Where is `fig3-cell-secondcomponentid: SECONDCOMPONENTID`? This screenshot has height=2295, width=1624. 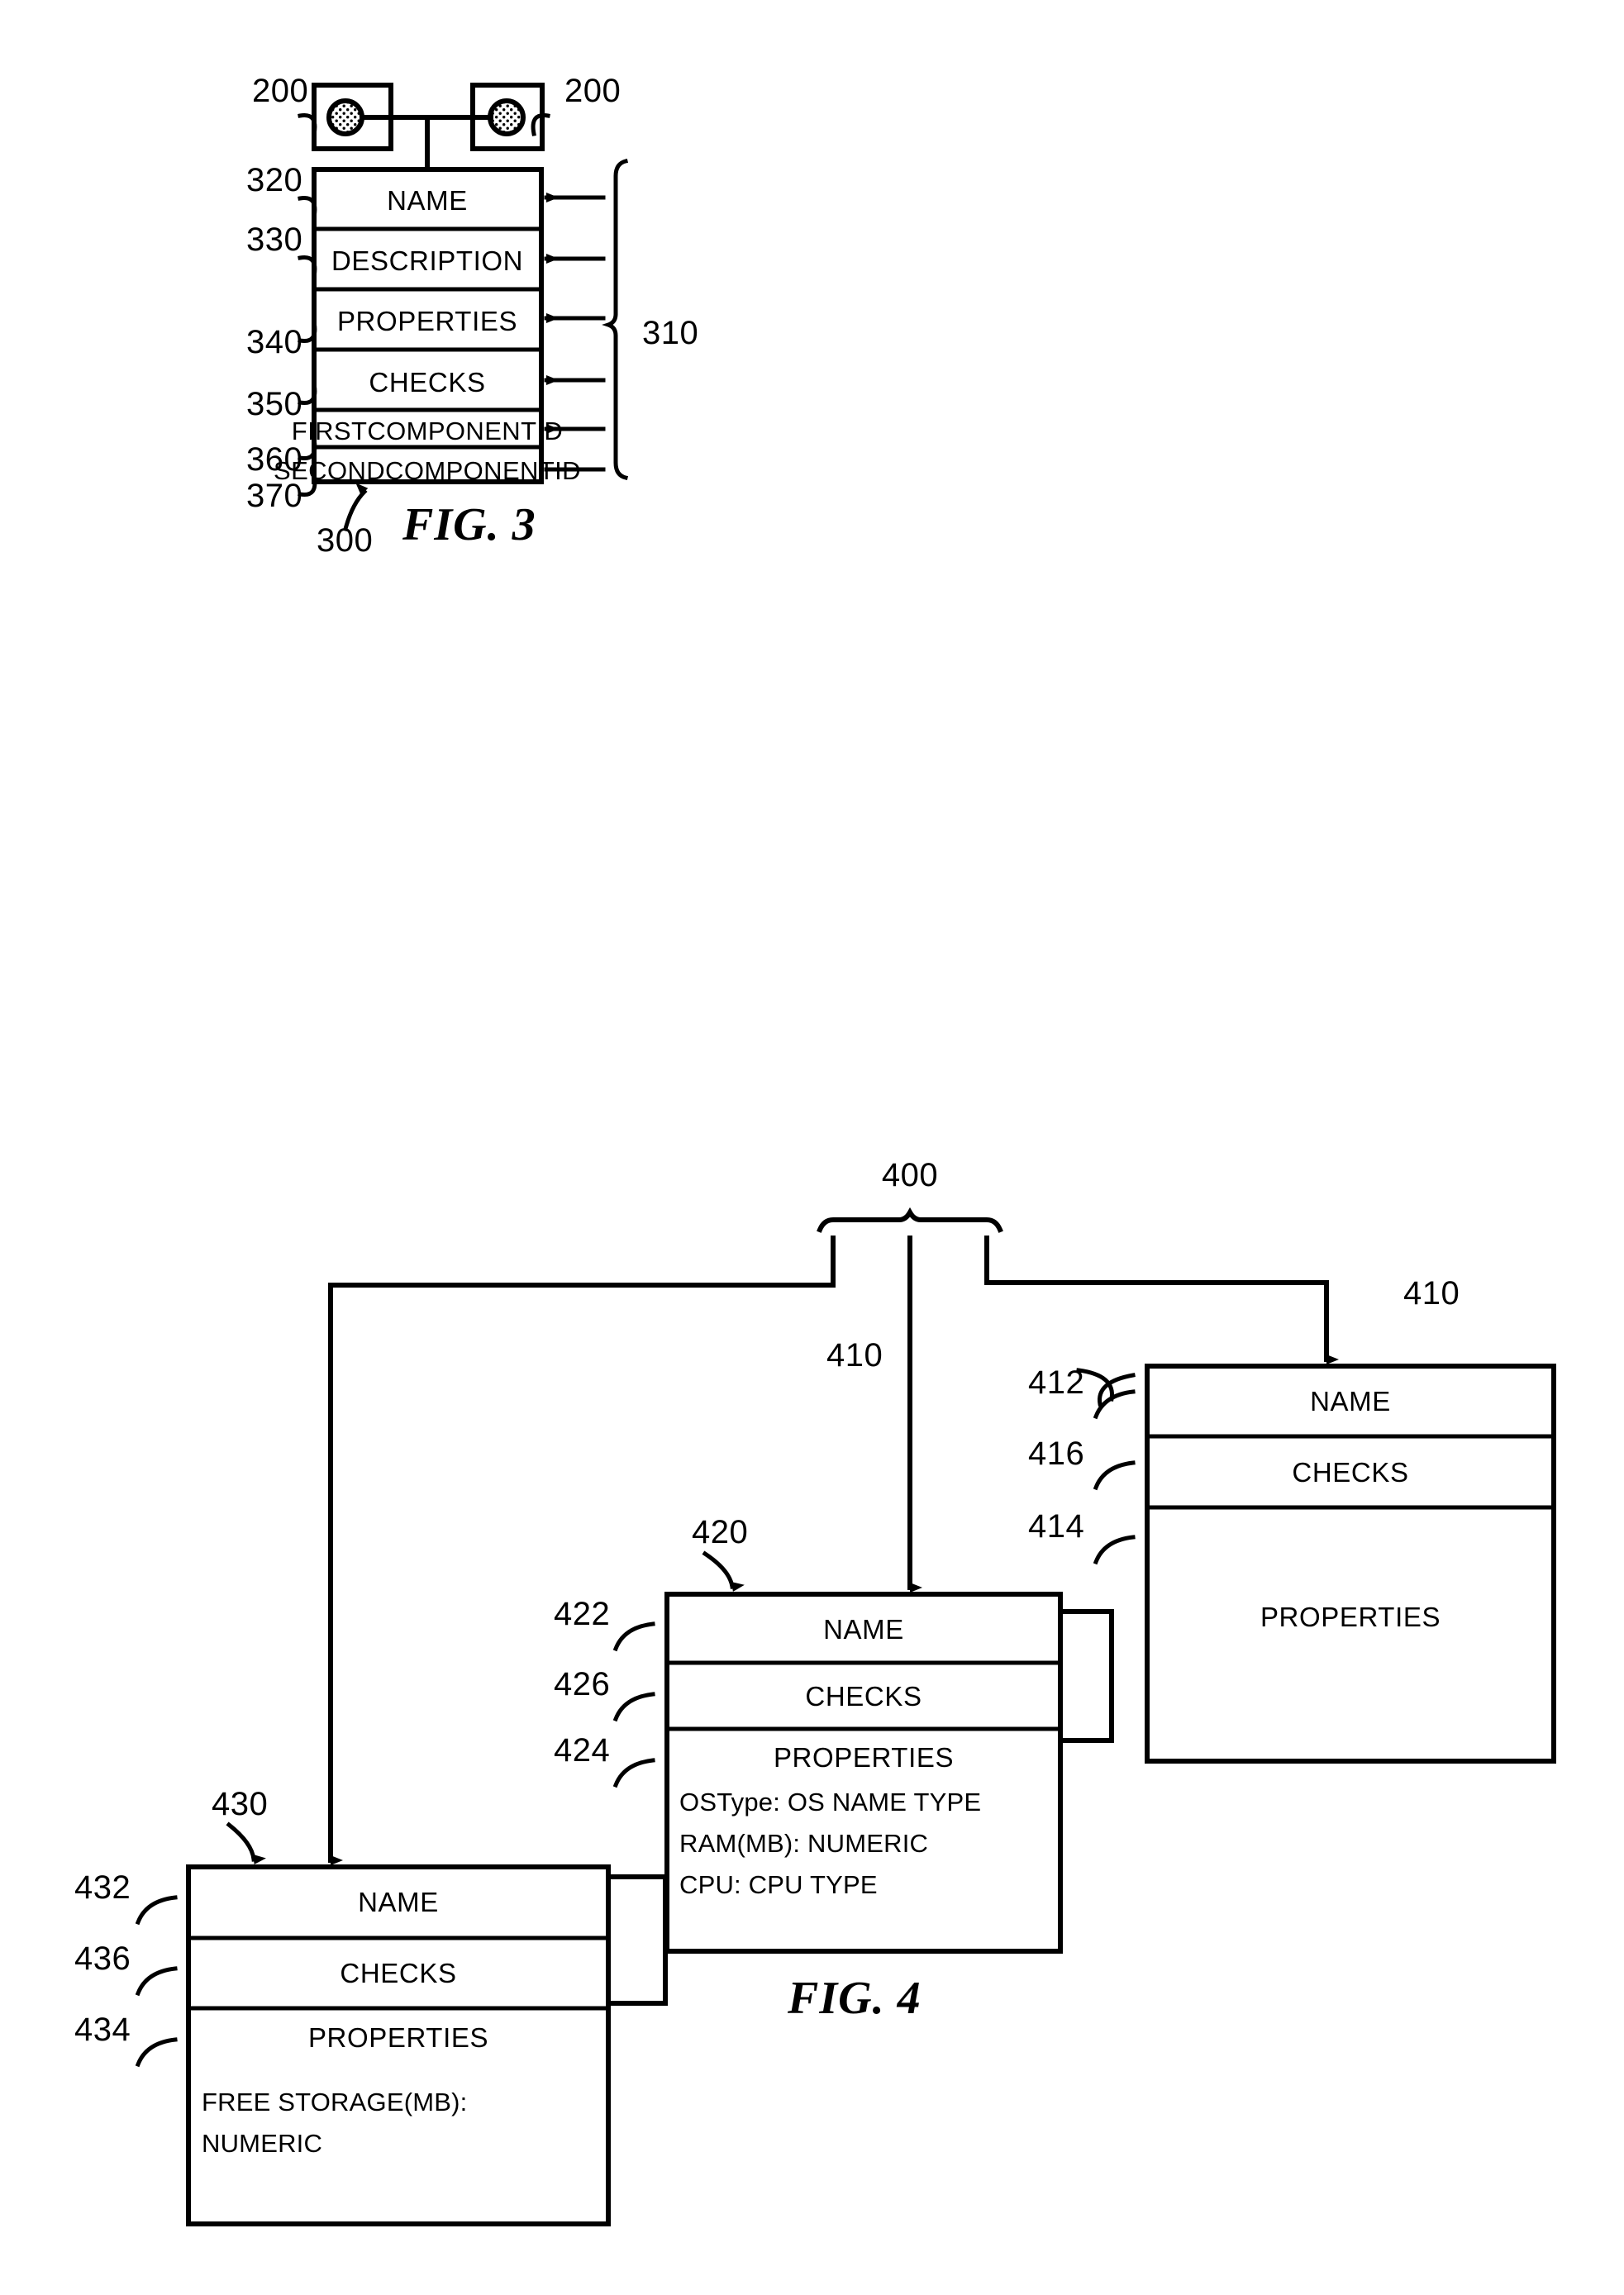
fig3-cell-secondcomponentid: SECONDCOMPONENTID is located at coordinates (427, 470).